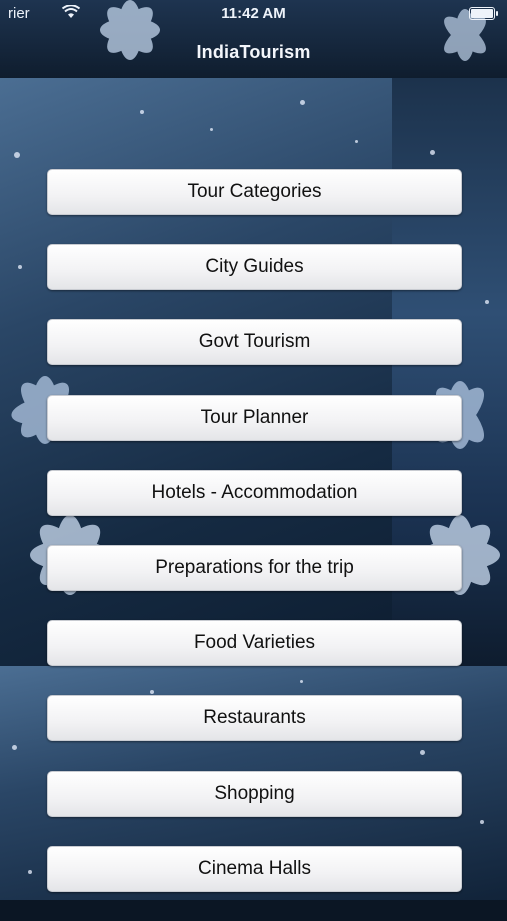 The image size is (507, 921). I want to click on hotels-accommodation-button: Hotels - Accommodation, so click(254, 492).